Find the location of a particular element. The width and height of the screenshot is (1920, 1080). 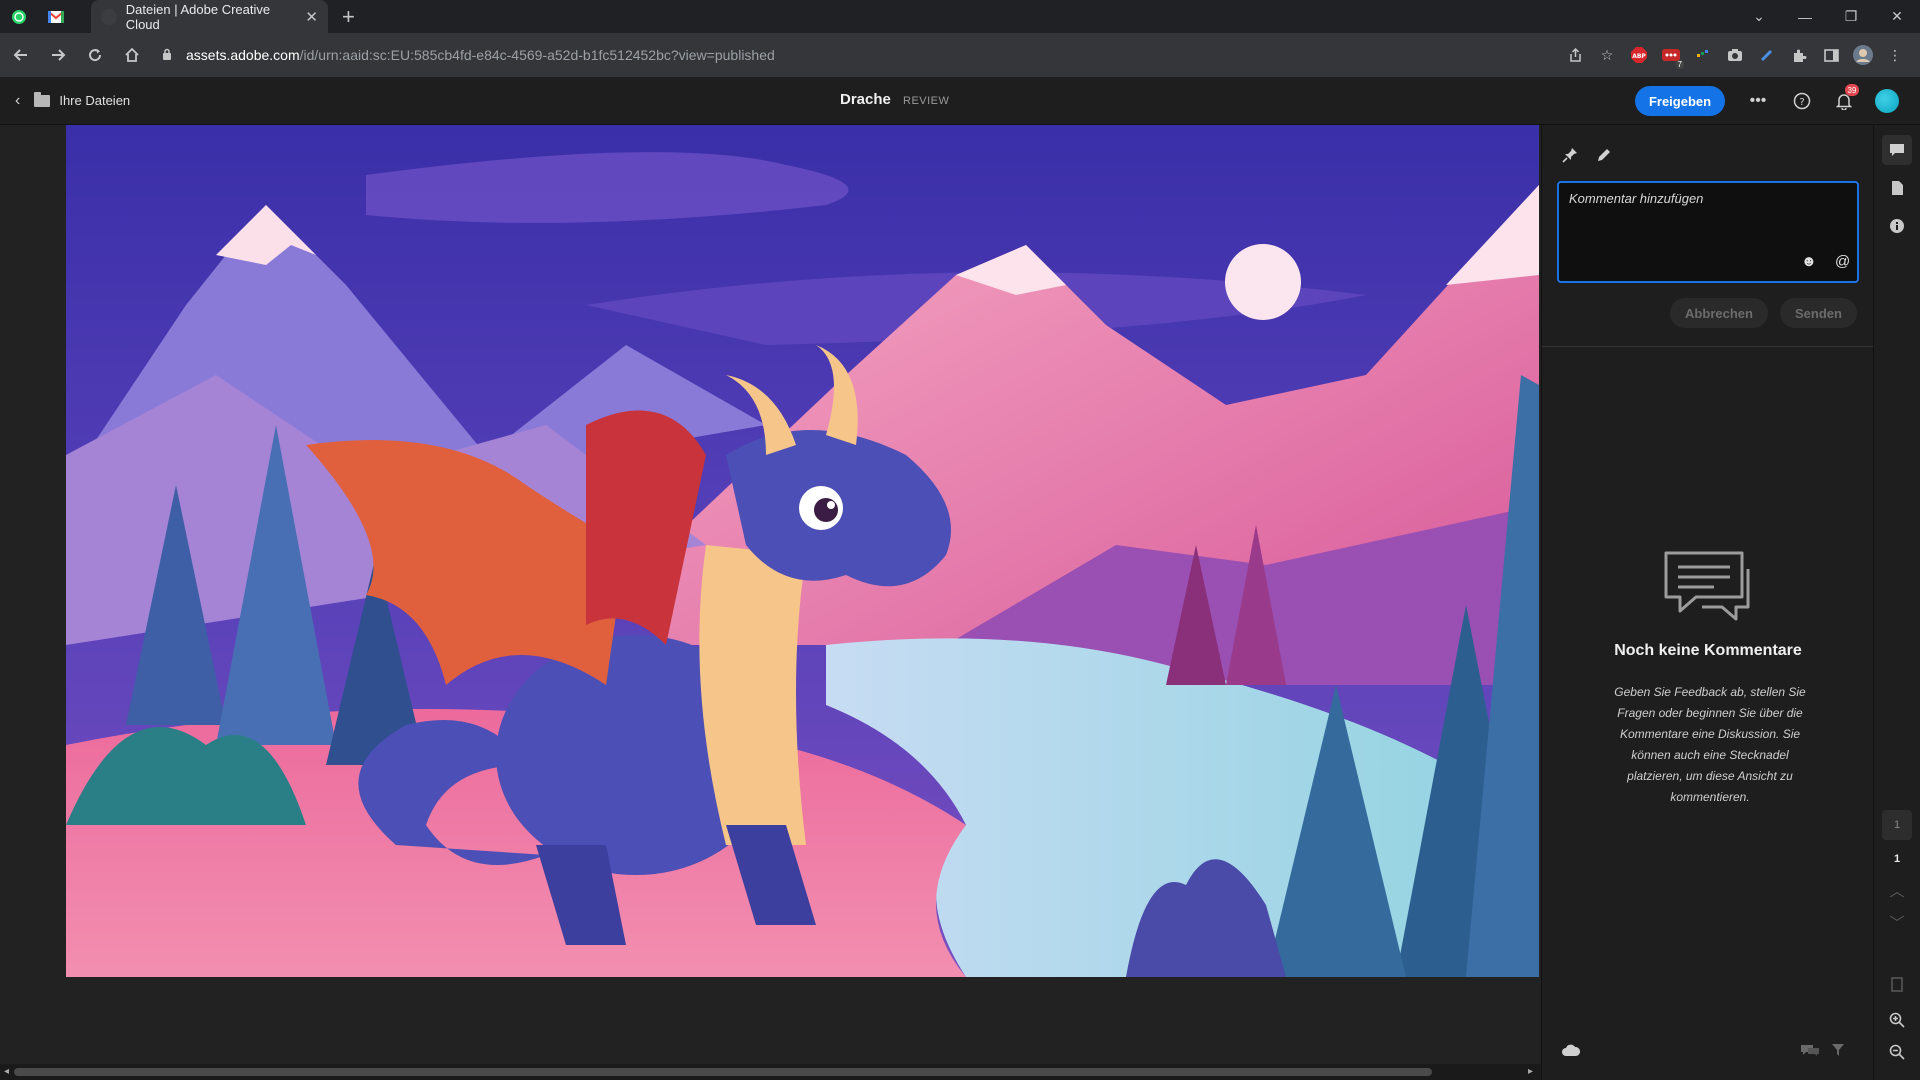

reload-button is located at coordinates (95, 55).